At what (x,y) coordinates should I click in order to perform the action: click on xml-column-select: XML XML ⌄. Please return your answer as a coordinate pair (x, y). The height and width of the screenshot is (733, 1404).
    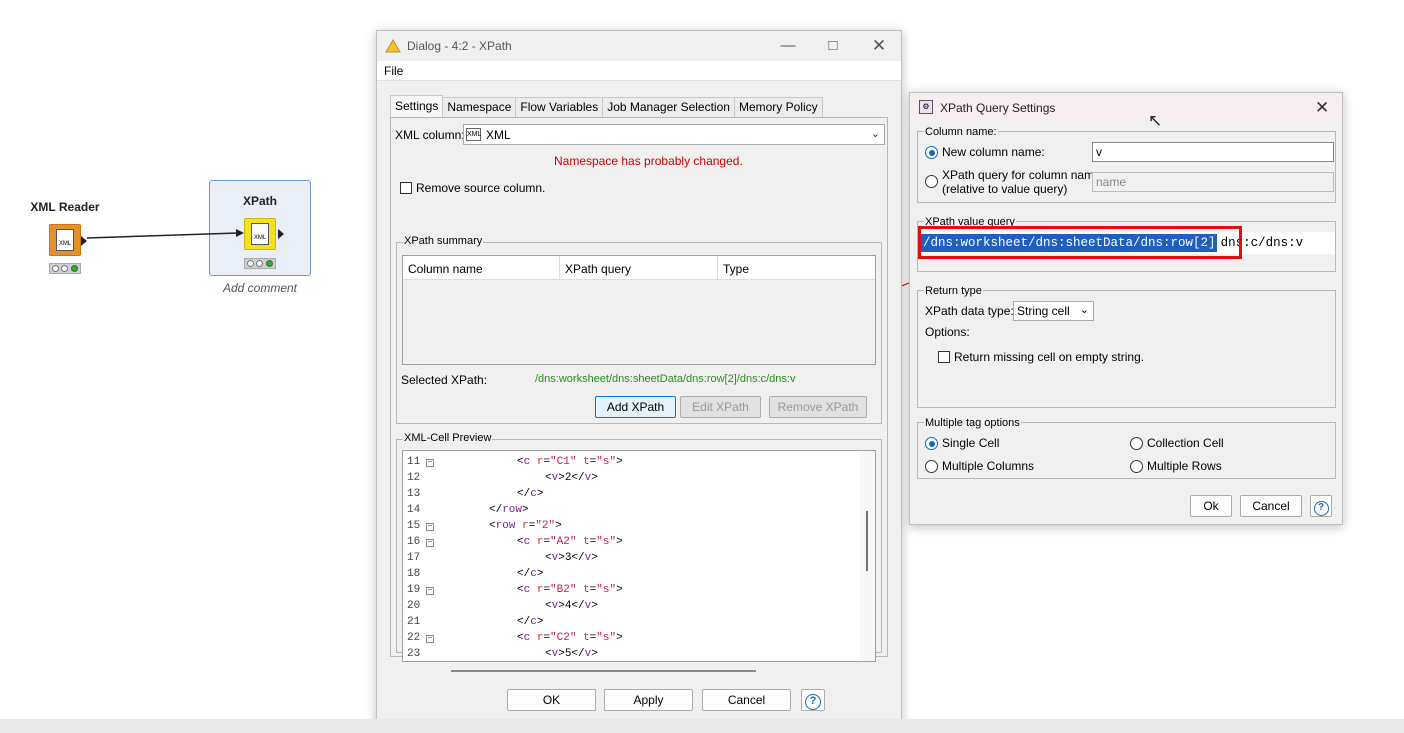
    Looking at the image, I should click on (674, 134).